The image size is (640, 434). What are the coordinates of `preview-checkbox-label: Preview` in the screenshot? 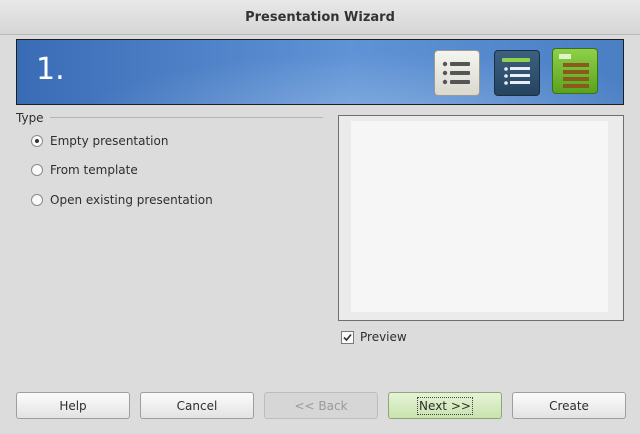 It's located at (383, 337).